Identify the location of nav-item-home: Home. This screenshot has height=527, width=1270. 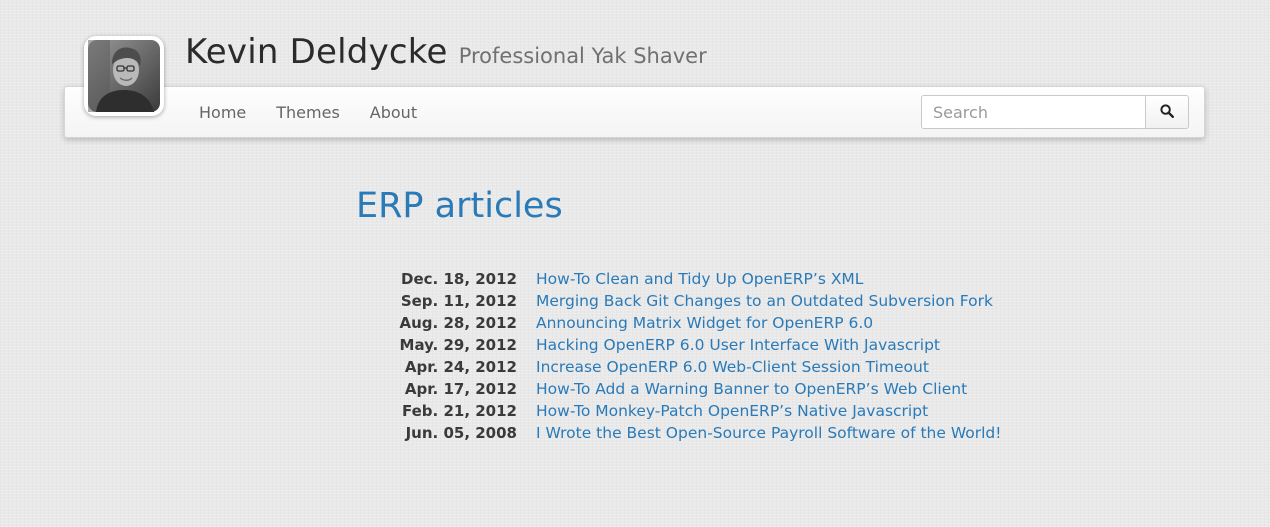
(222, 112).